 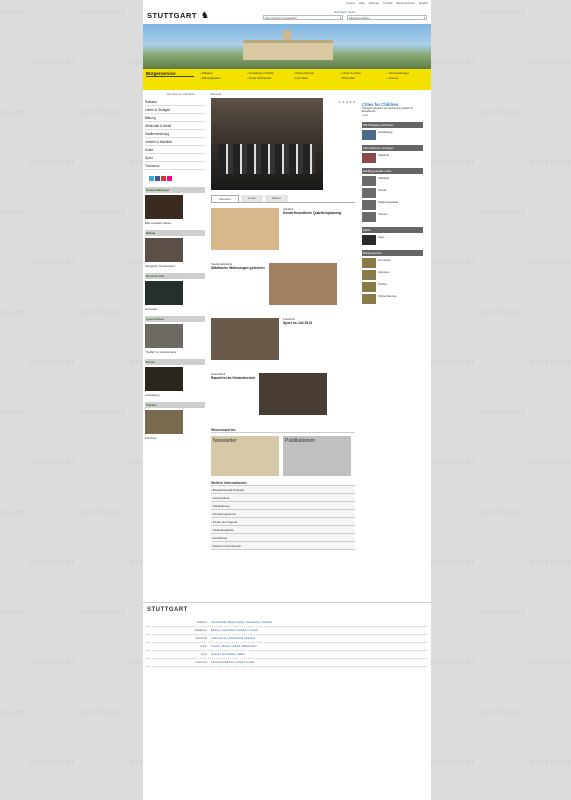 I want to click on footer-row-links: Unternehmen | Arbeitsmarkt | Standort, so click(x=319, y=638).